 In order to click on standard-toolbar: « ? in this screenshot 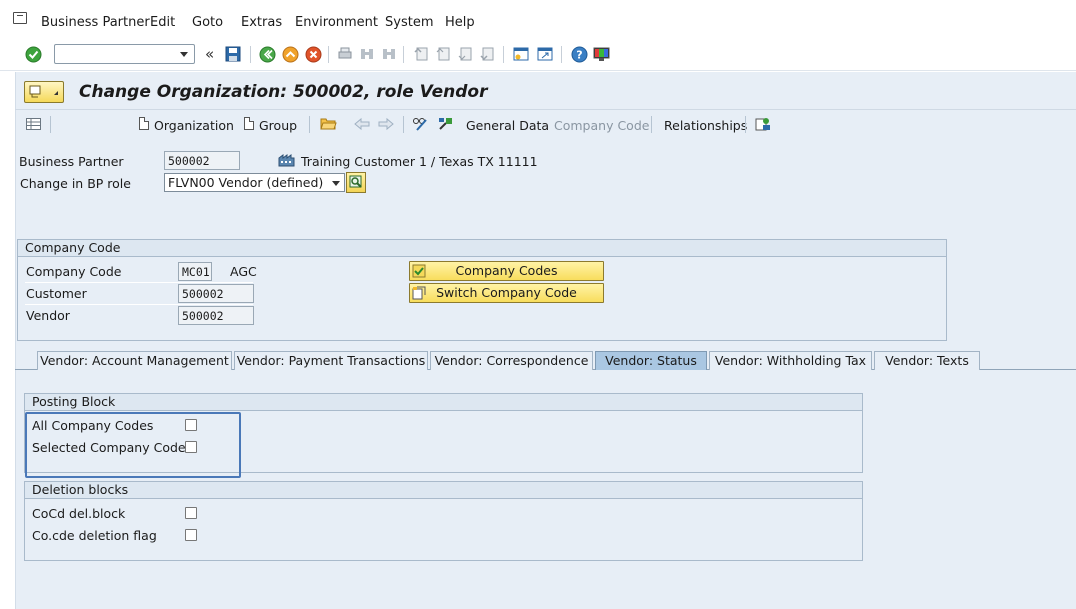, I will do `click(538, 54)`.